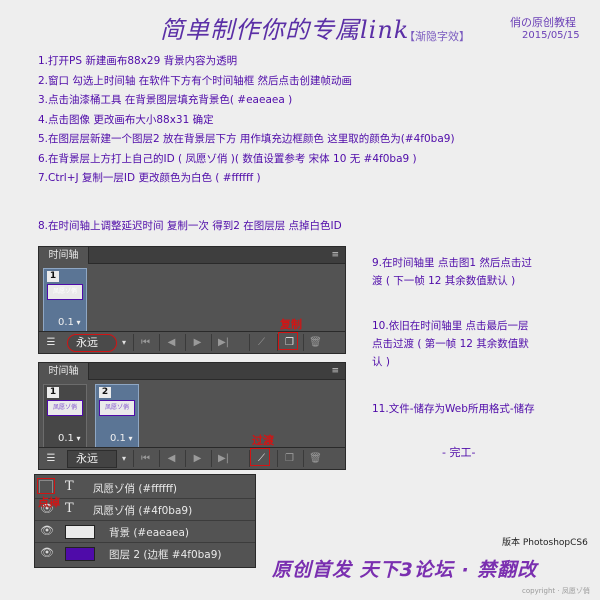 Image resolution: width=600 pixels, height=600 pixels. What do you see at coordinates (288, 341) in the screenshot?
I see `highlight-duplicate-button` at bounding box center [288, 341].